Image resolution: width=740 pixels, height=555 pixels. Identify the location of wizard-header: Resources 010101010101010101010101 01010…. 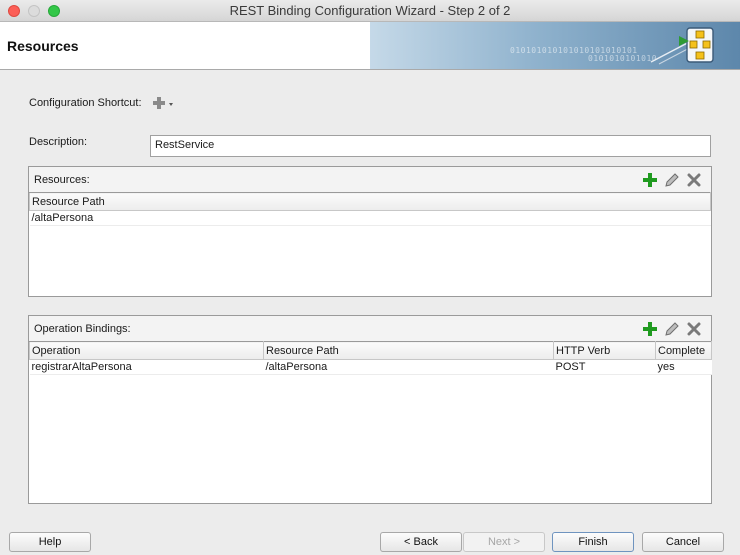
(370, 46).